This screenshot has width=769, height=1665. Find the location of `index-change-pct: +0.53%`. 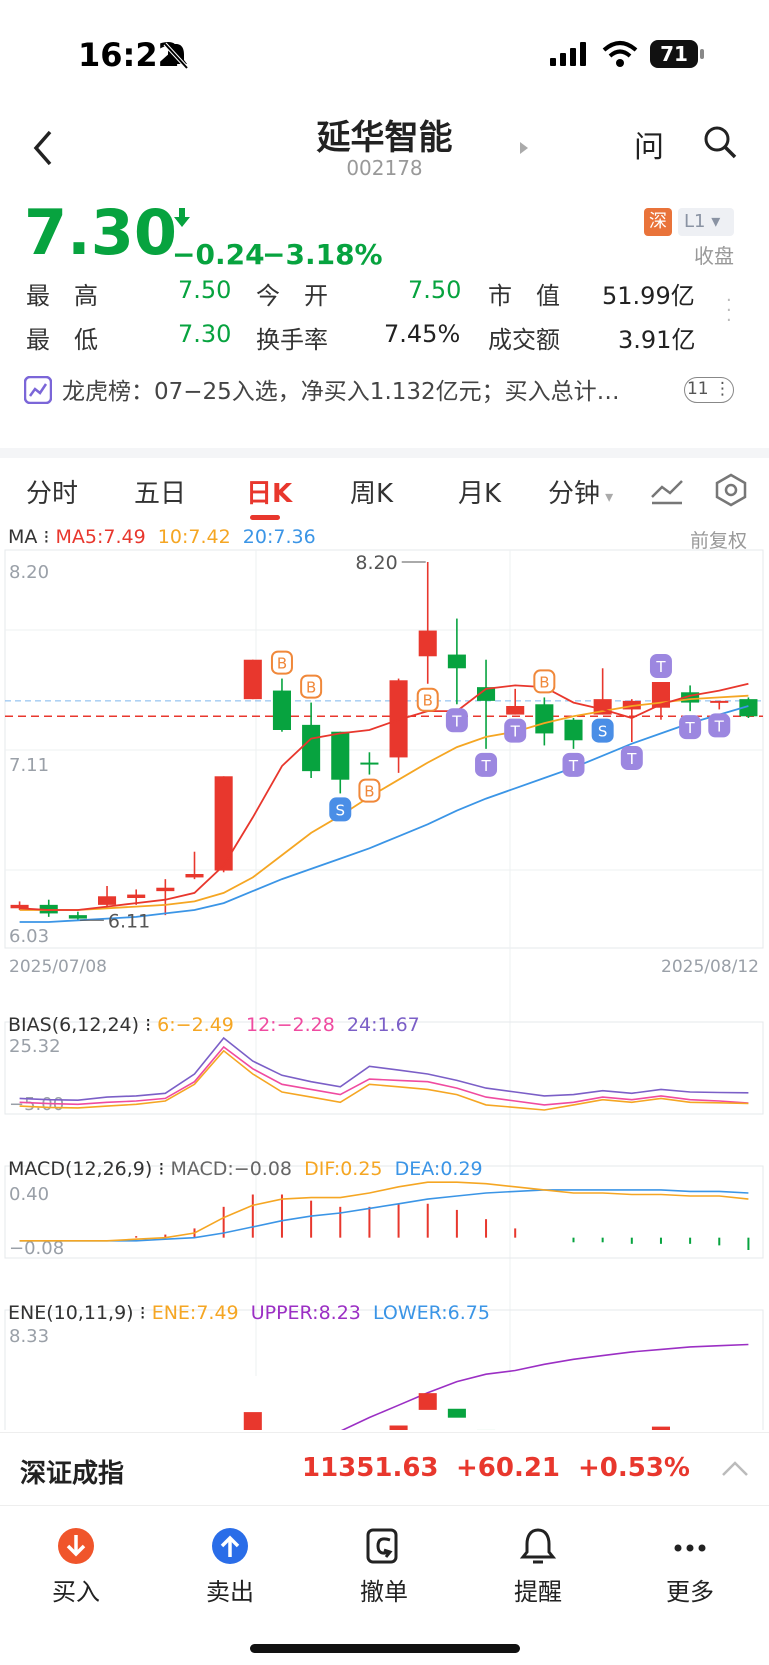

index-change-pct: +0.53% is located at coordinates (634, 1468).